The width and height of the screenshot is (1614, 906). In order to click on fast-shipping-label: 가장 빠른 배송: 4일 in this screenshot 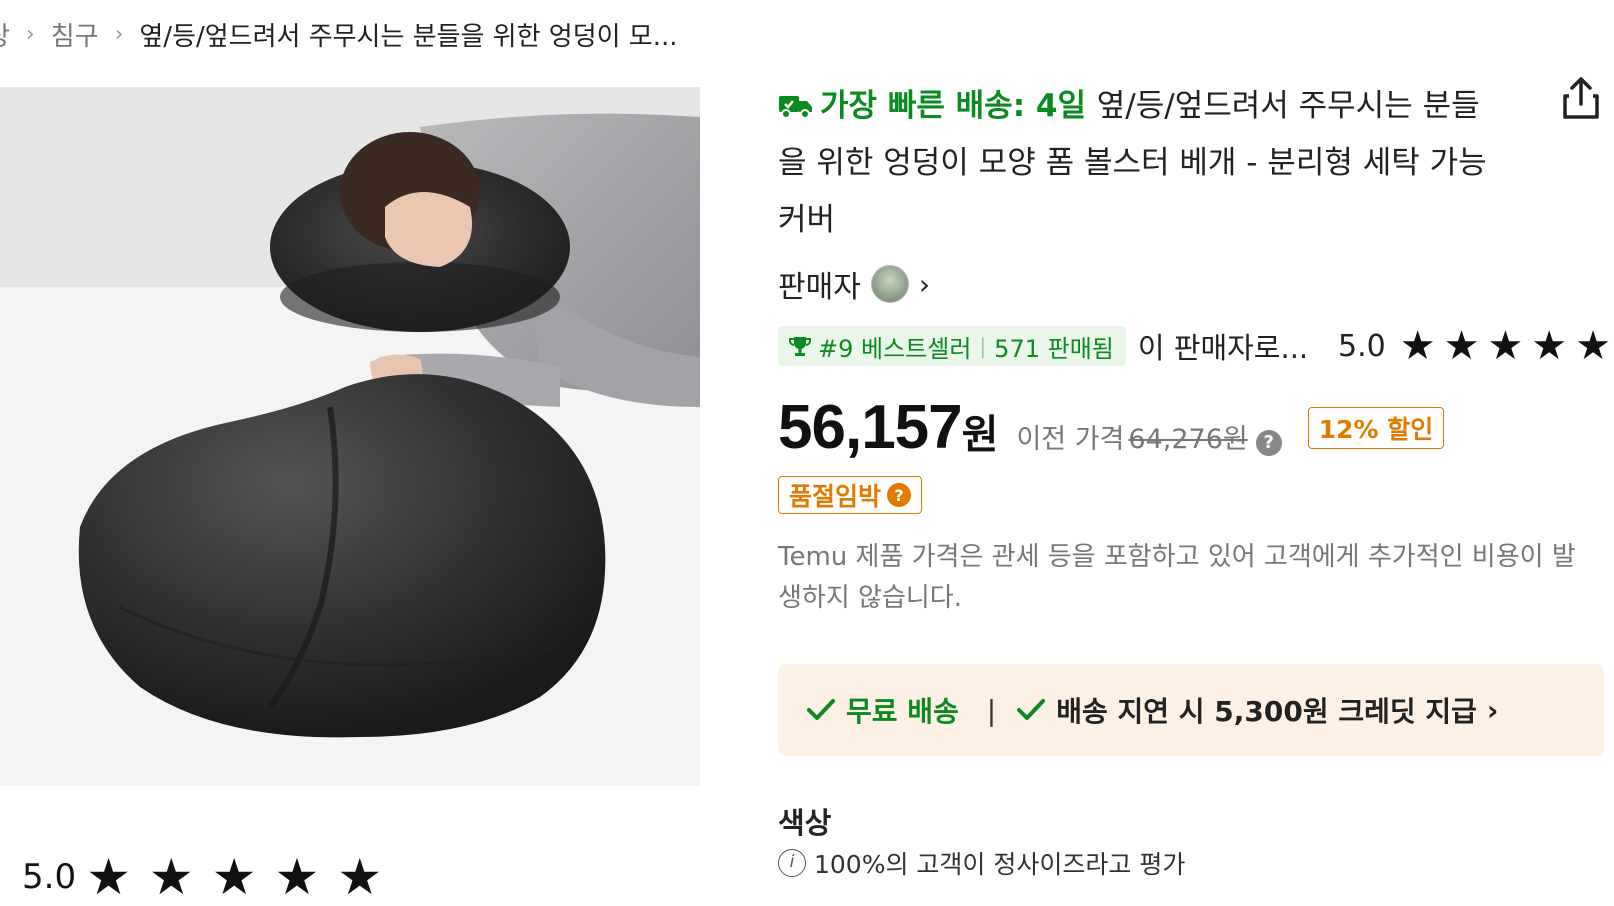, I will do `click(937, 106)`.